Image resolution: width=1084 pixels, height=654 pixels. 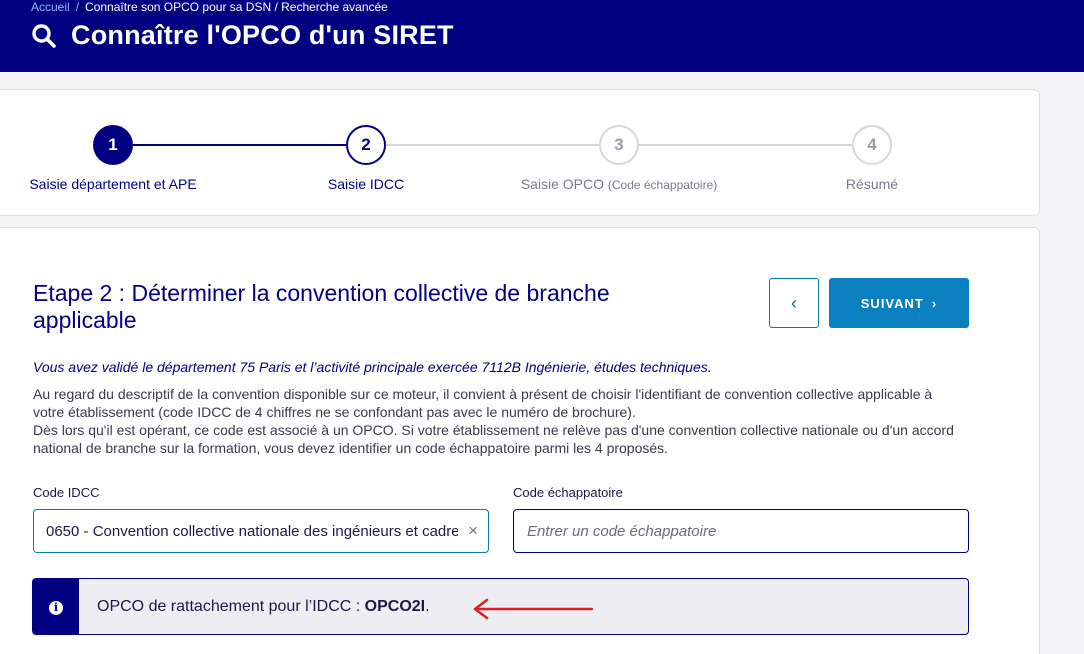 I want to click on opco-info-prefix: OPCO de rattachement pour l’IDCC :, so click(x=231, y=606).